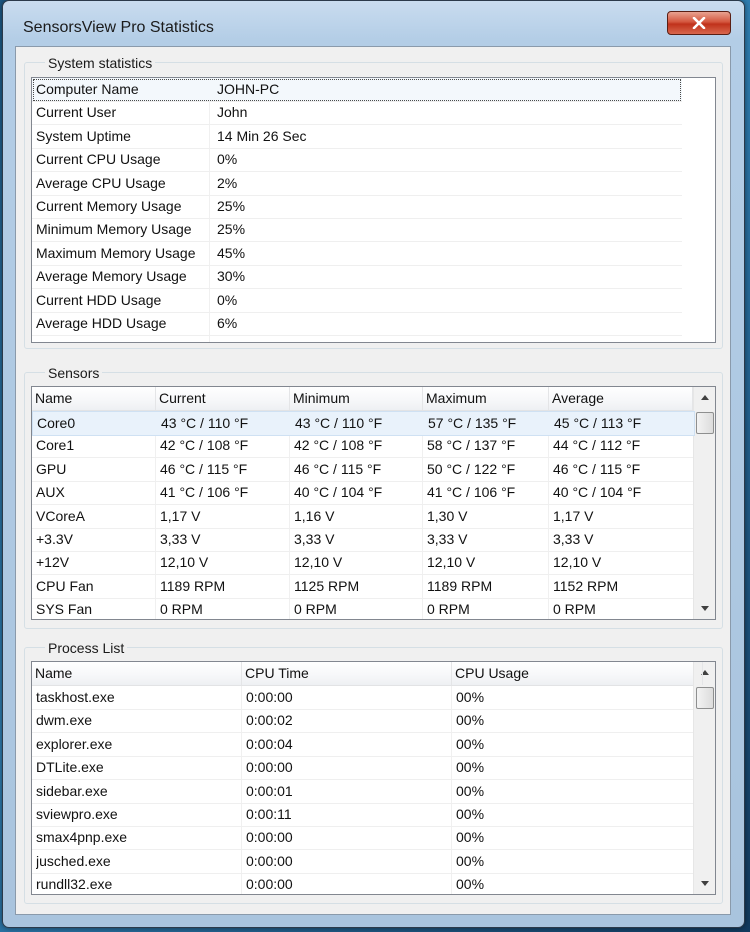 The image size is (750, 932). Describe the element at coordinates (362, 698) in the screenshot. I see `process-row: taskhost.exe 0:00:00 00%` at that location.